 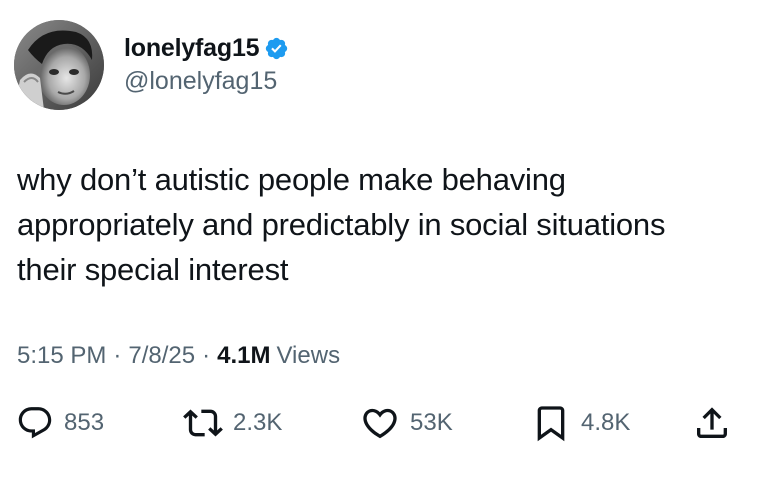 I want to click on share-button, so click(x=712, y=423).